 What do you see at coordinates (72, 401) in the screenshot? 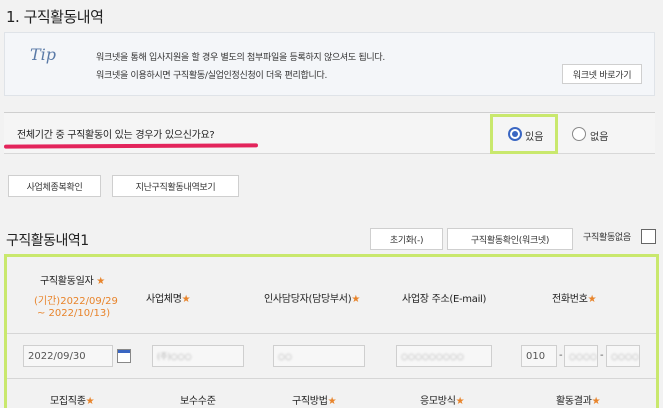
I see `header-job: 모집직종★` at bounding box center [72, 401].